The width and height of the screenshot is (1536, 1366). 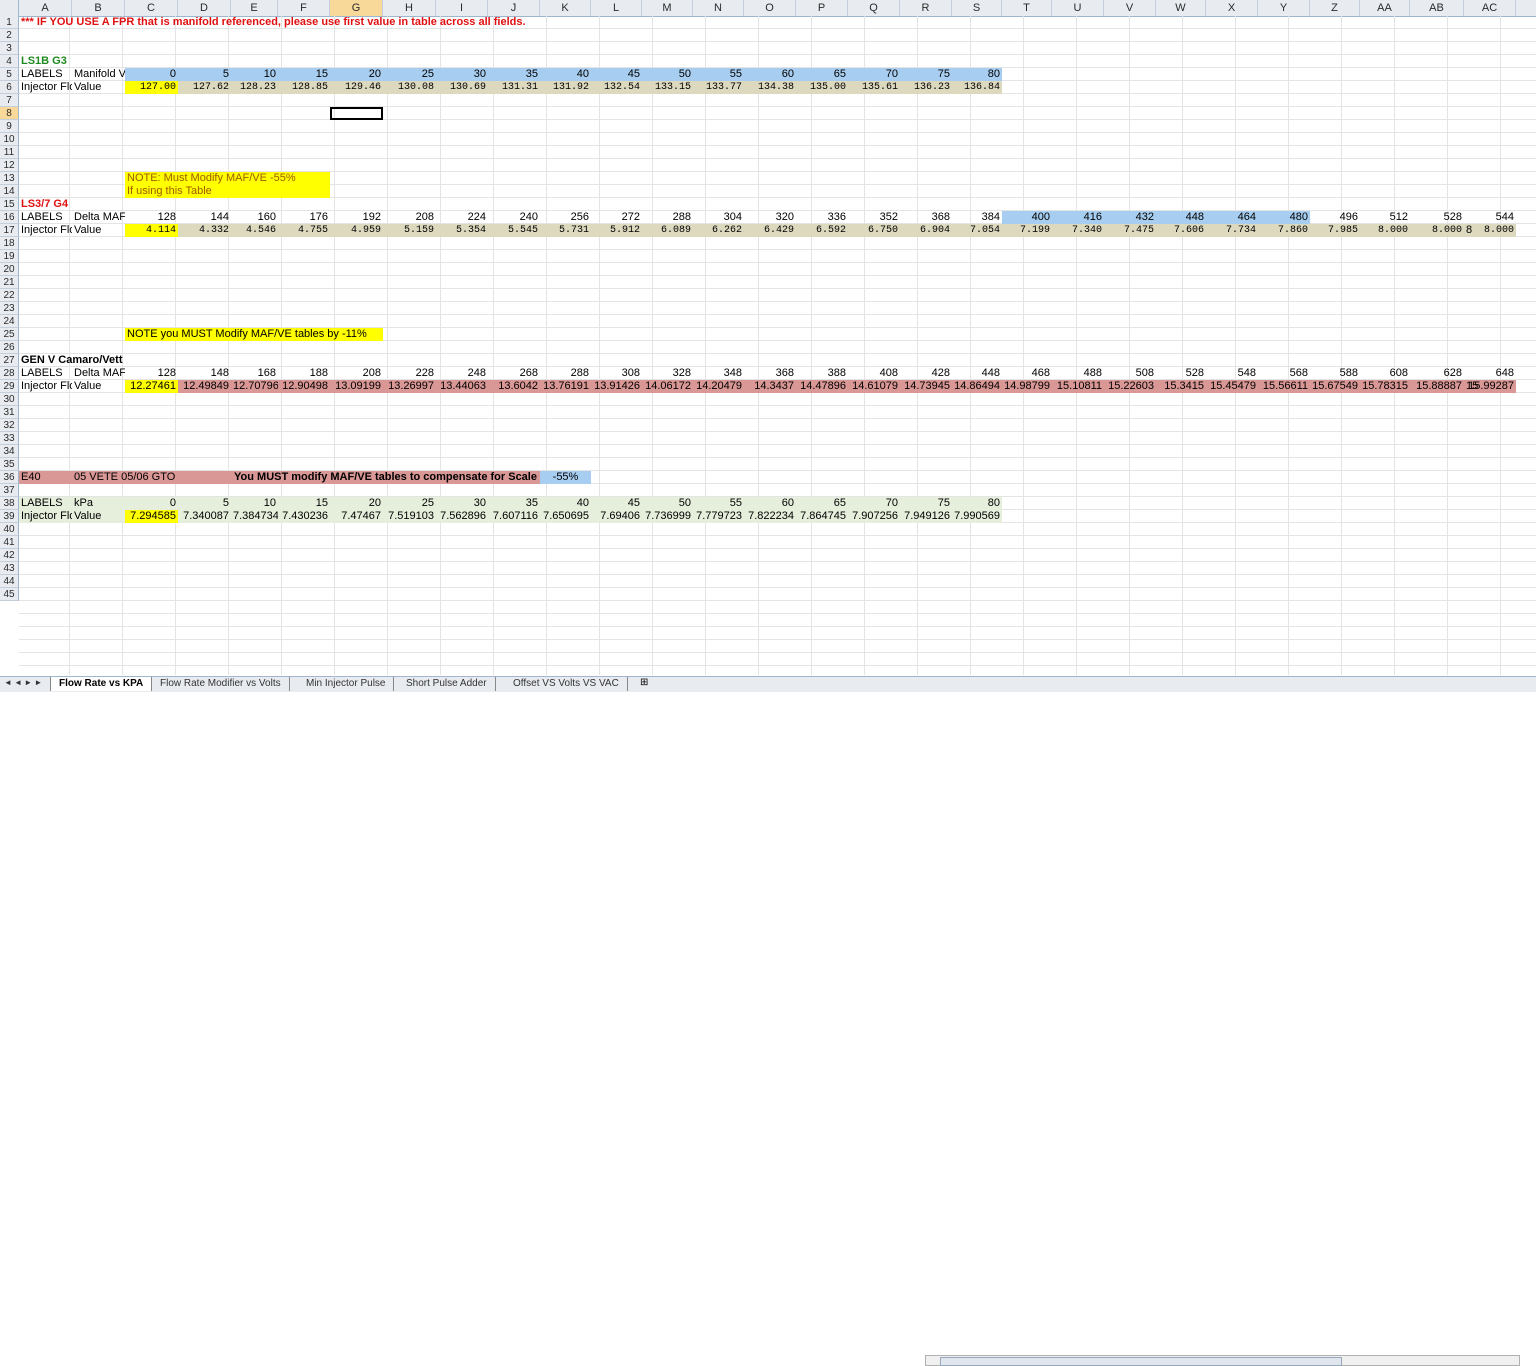 What do you see at coordinates (9, 282) in the screenshot?
I see `row-header-21: 21` at bounding box center [9, 282].